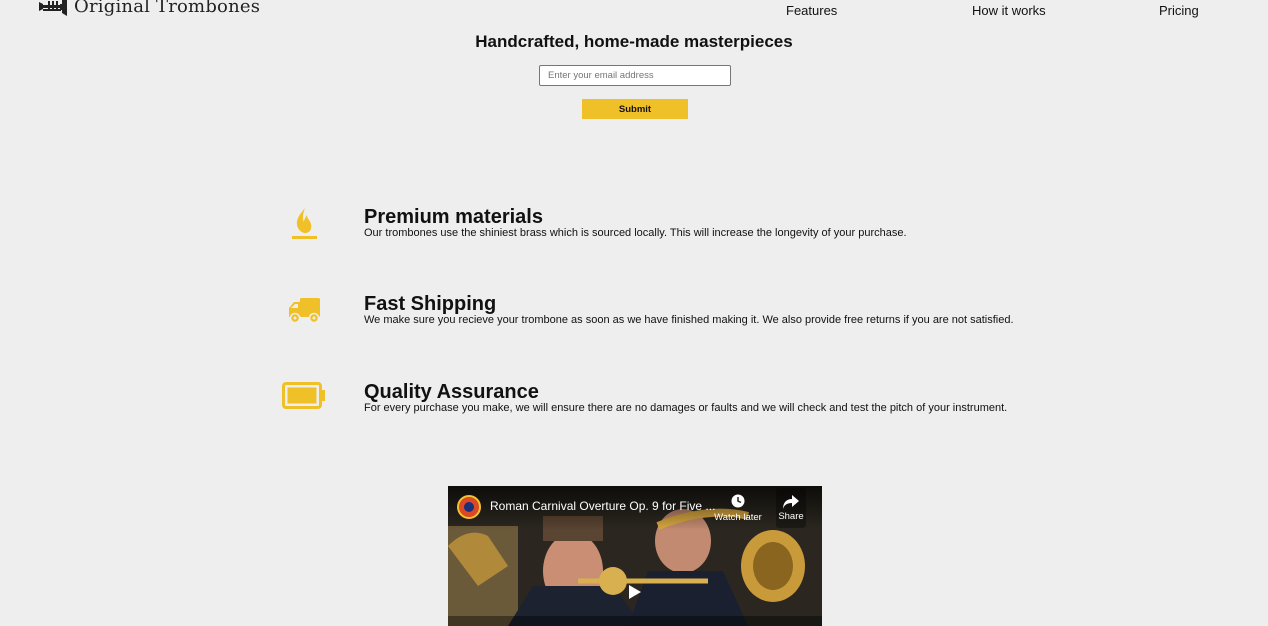 Image resolution: width=1268 pixels, height=626 pixels. I want to click on watch-later-button: Watch later, so click(738, 507).